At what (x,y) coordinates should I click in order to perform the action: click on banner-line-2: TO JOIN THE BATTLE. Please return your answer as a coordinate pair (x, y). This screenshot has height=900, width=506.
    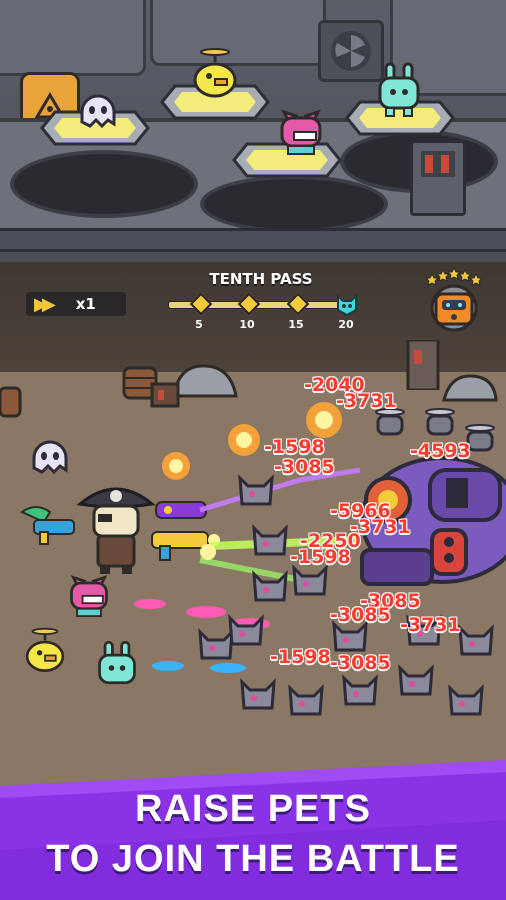
    Looking at the image, I should click on (253, 859).